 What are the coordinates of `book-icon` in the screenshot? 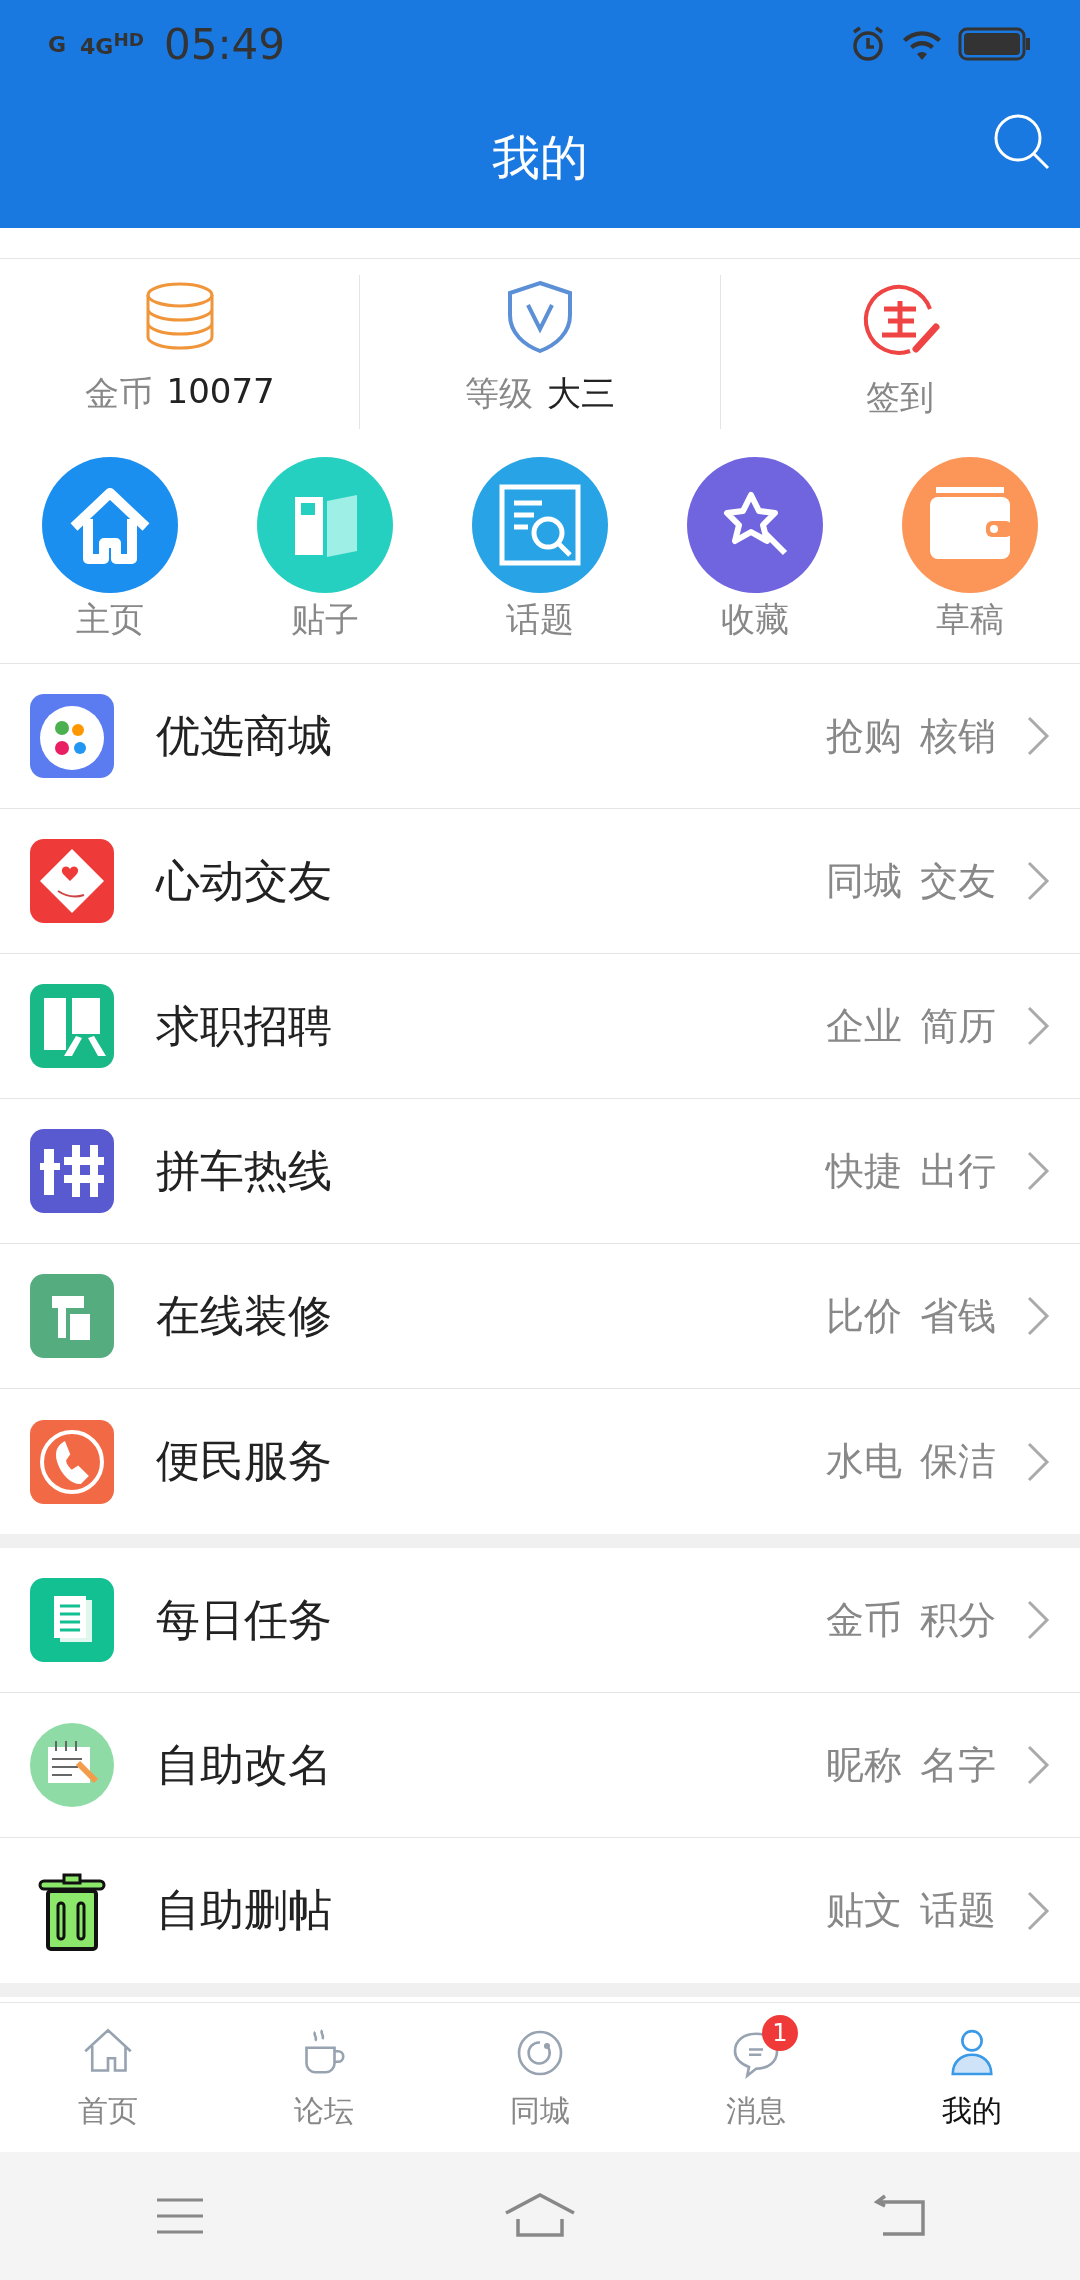 It's located at (325, 525).